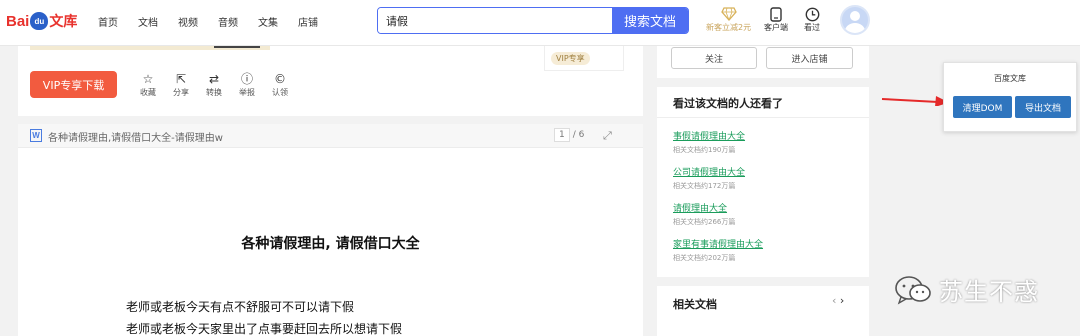  What do you see at coordinates (718, 243) in the screenshot?
I see `list-item-title: 家里有事请假理由大全` at bounding box center [718, 243].